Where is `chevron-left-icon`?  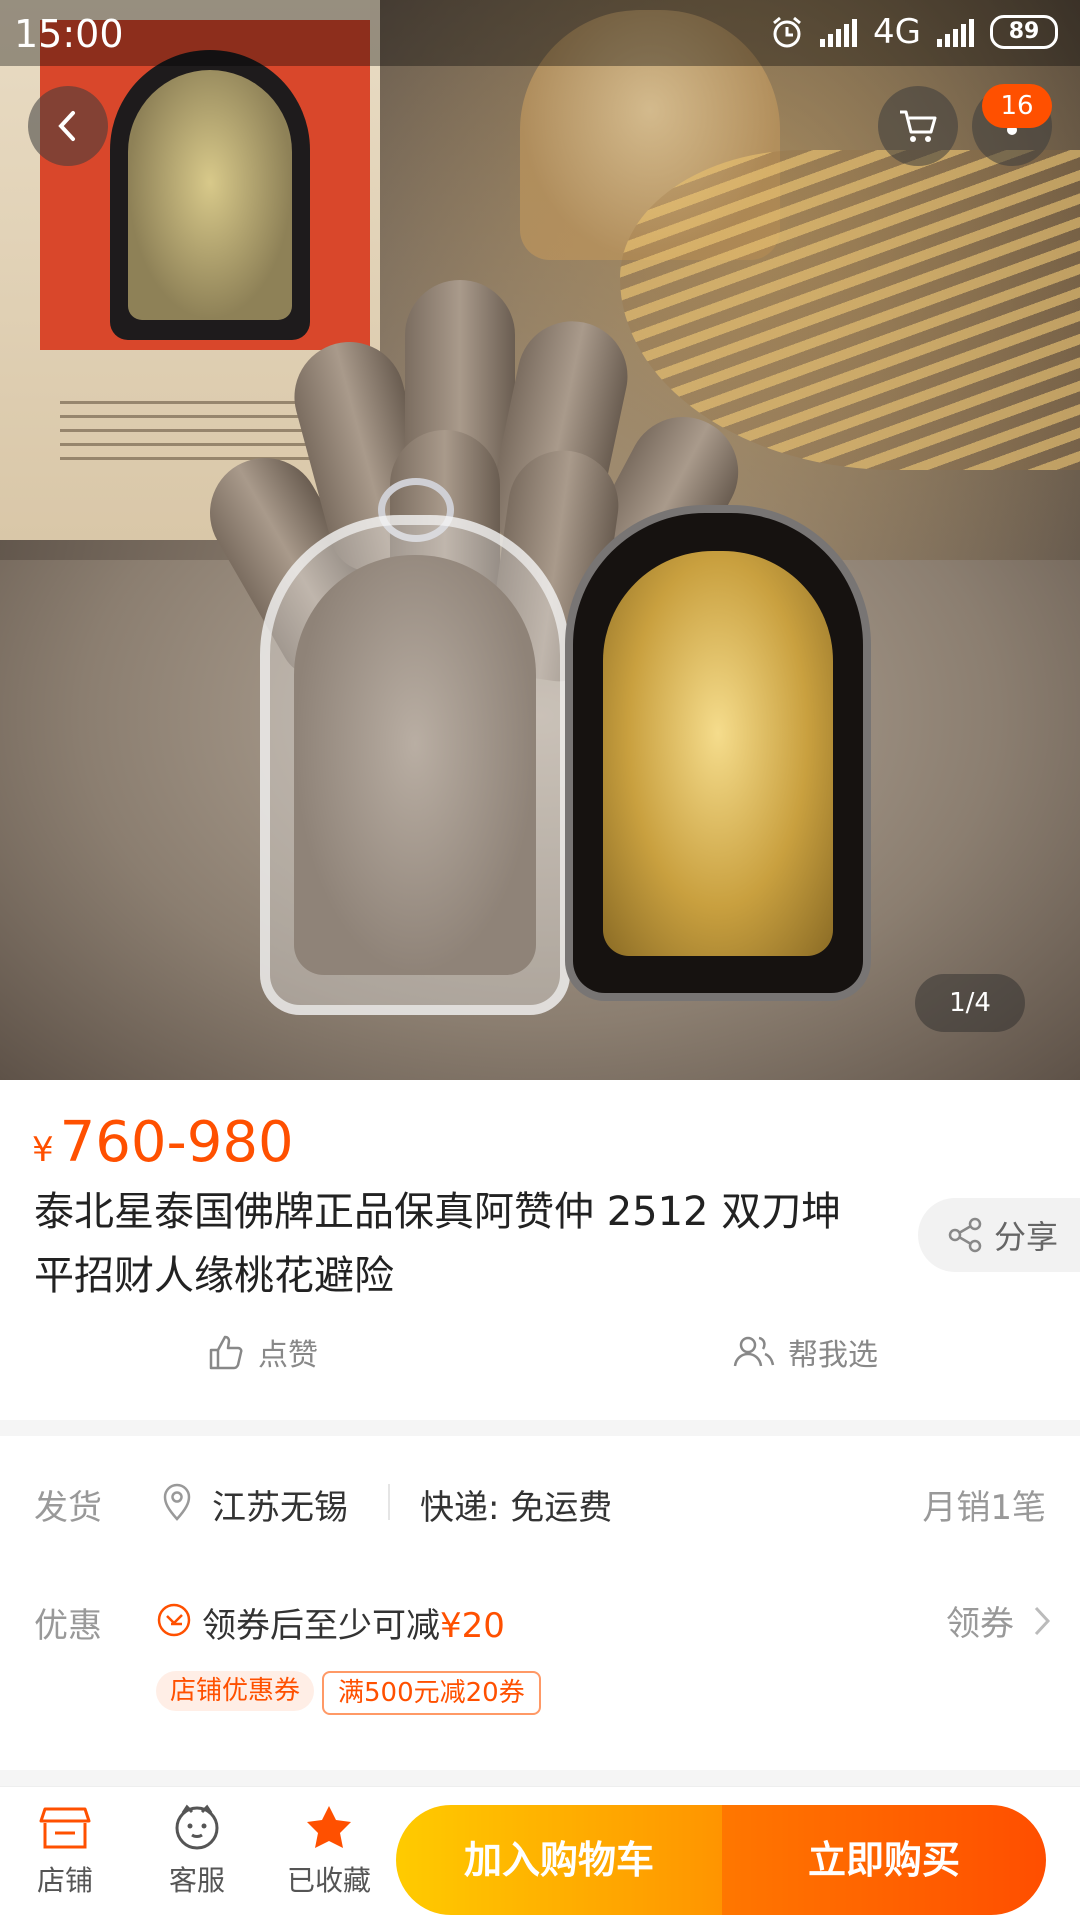 chevron-left-icon is located at coordinates (66, 126).